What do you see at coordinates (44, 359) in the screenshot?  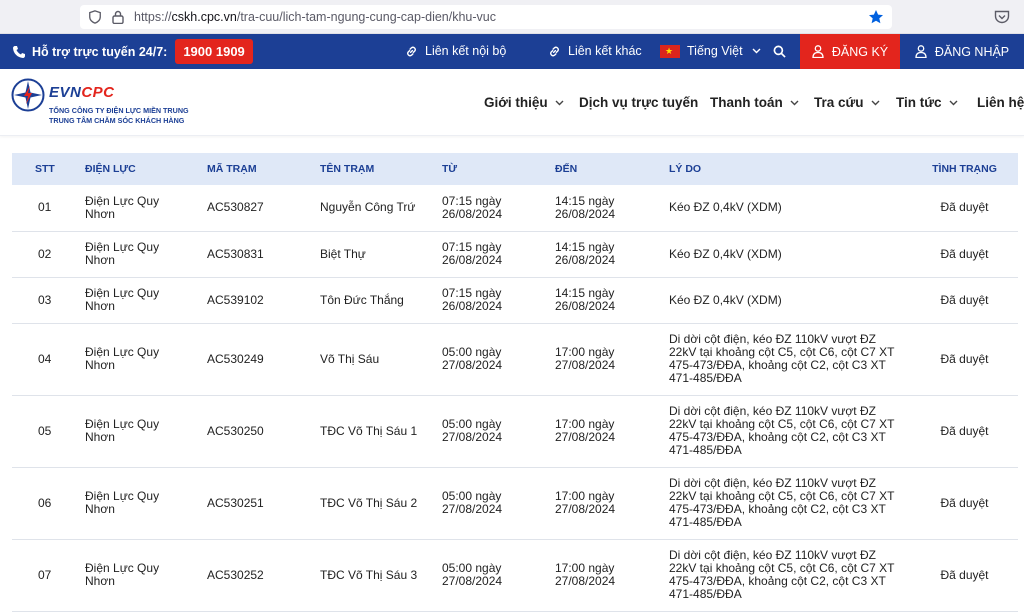 I see `cell-stt: 04` at bounding box center [44, 359].